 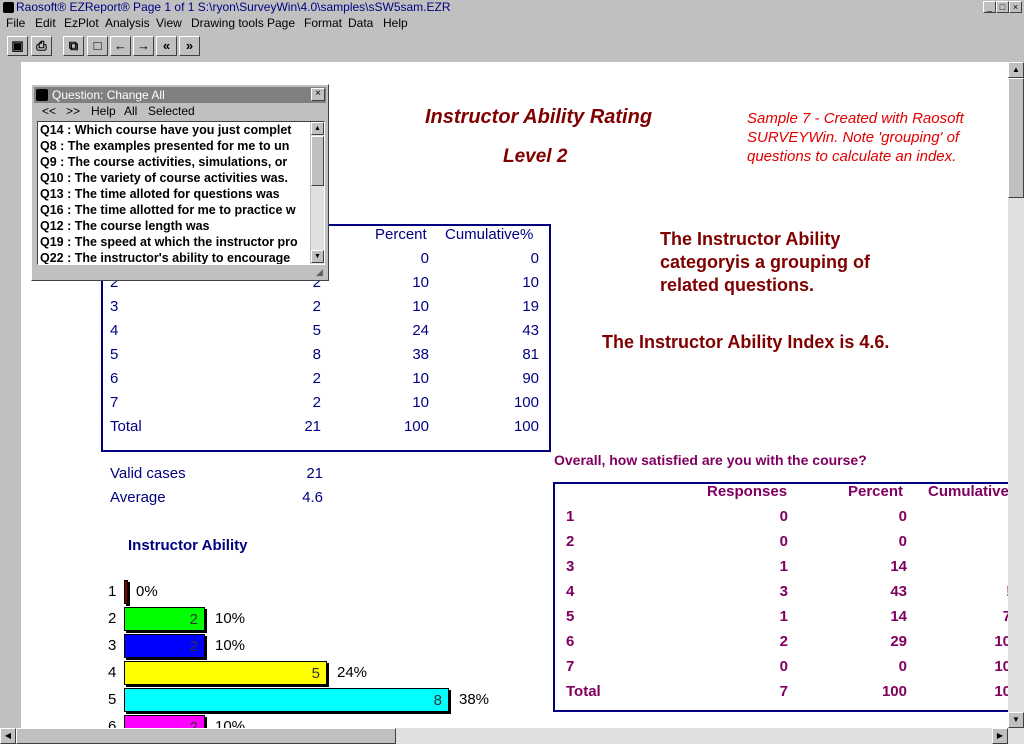 I want to click on save-icon: ▣, so click(x=17, y=46).